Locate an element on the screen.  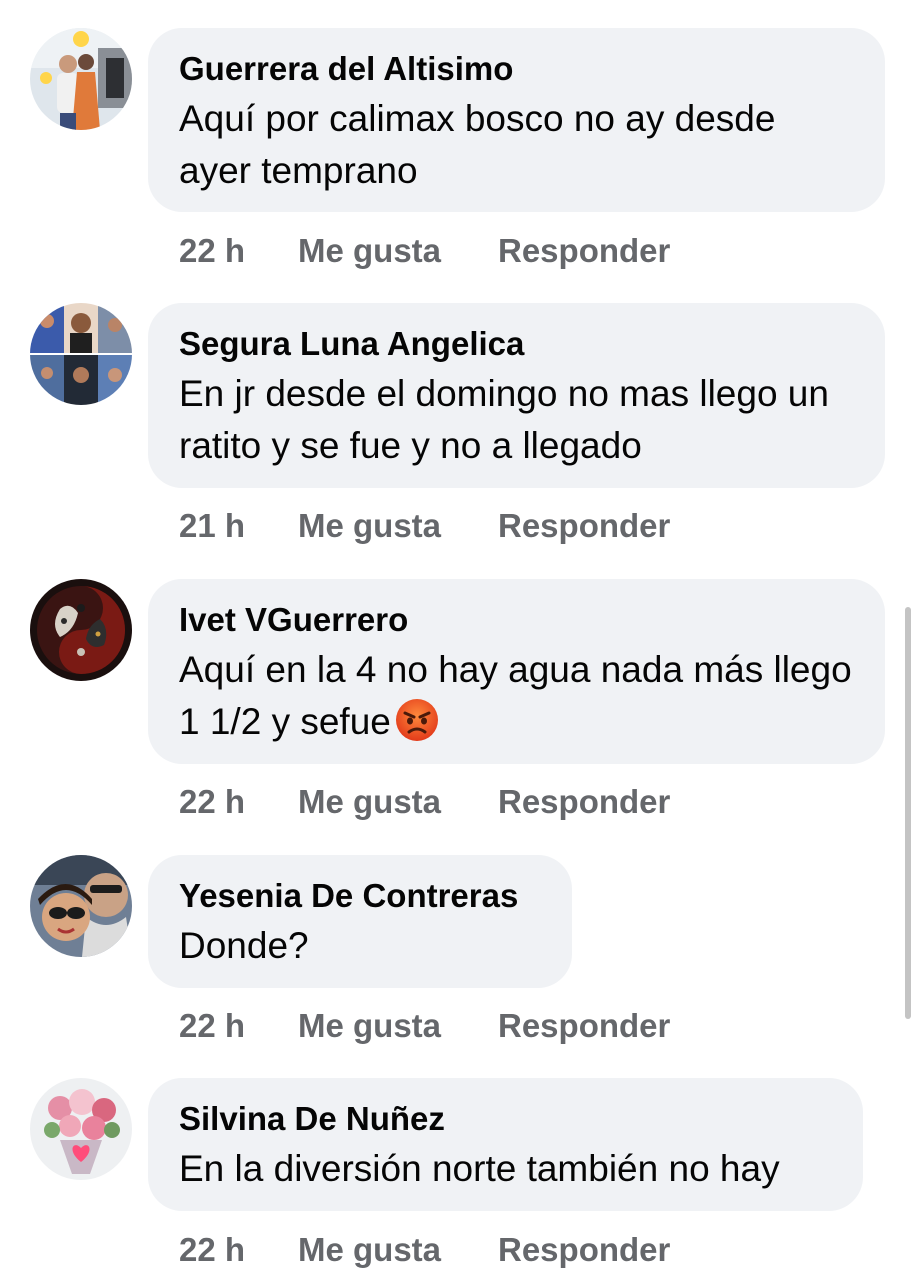
comment-actions: 21 h Me gusta Responder is located at coordinates (424, 526).